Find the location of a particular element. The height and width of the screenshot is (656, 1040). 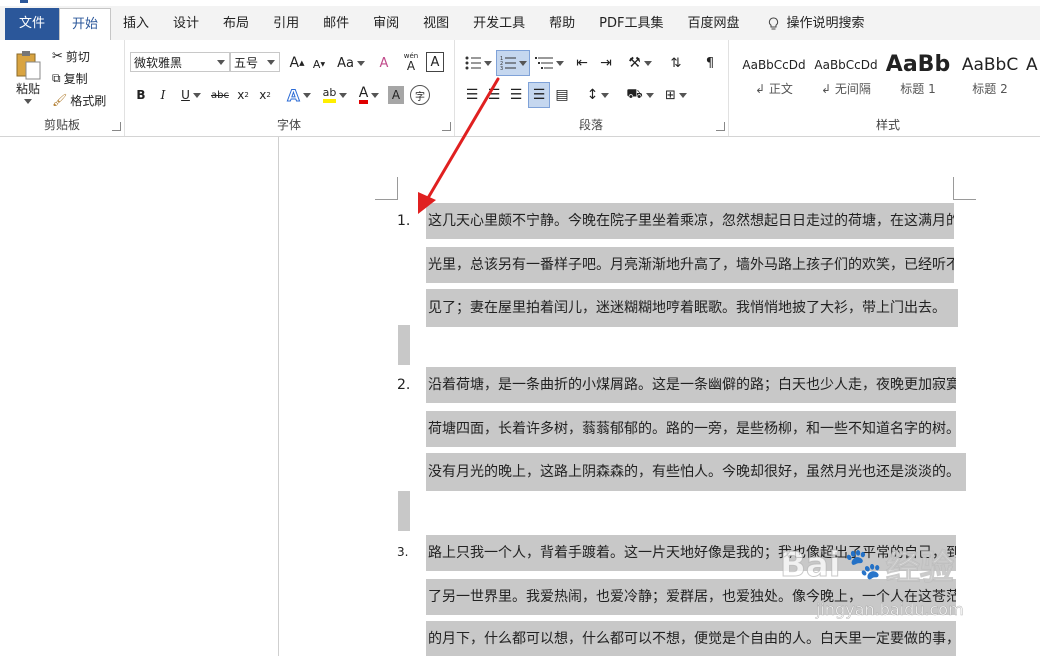

font-launcher-icon is located at coordinates (446, 126).